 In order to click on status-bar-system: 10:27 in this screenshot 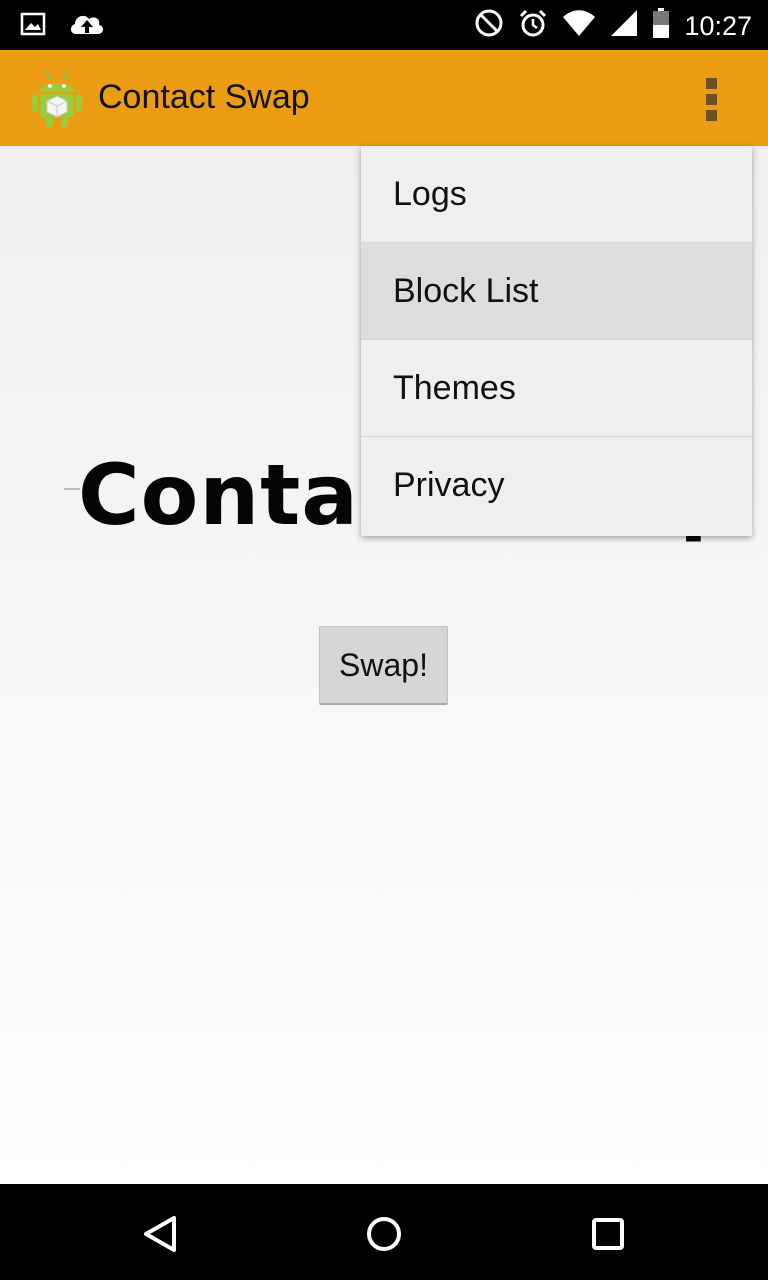, I will do `click(613, 25)`.